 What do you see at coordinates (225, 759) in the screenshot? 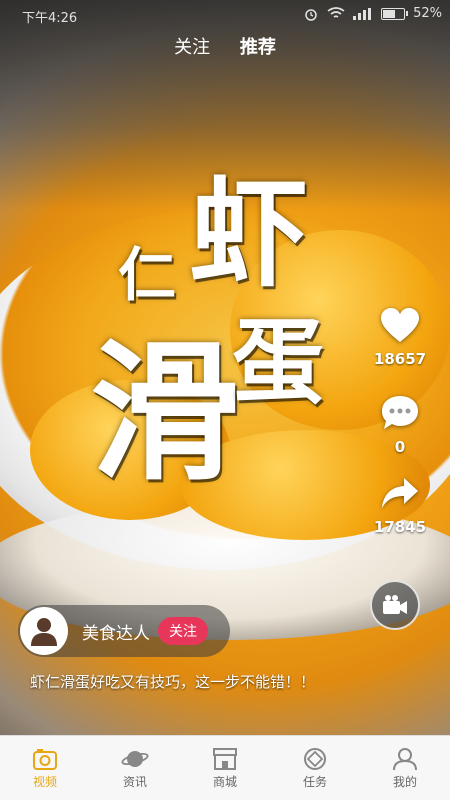
I see `shop-icon` at bounding box center [225, 759].